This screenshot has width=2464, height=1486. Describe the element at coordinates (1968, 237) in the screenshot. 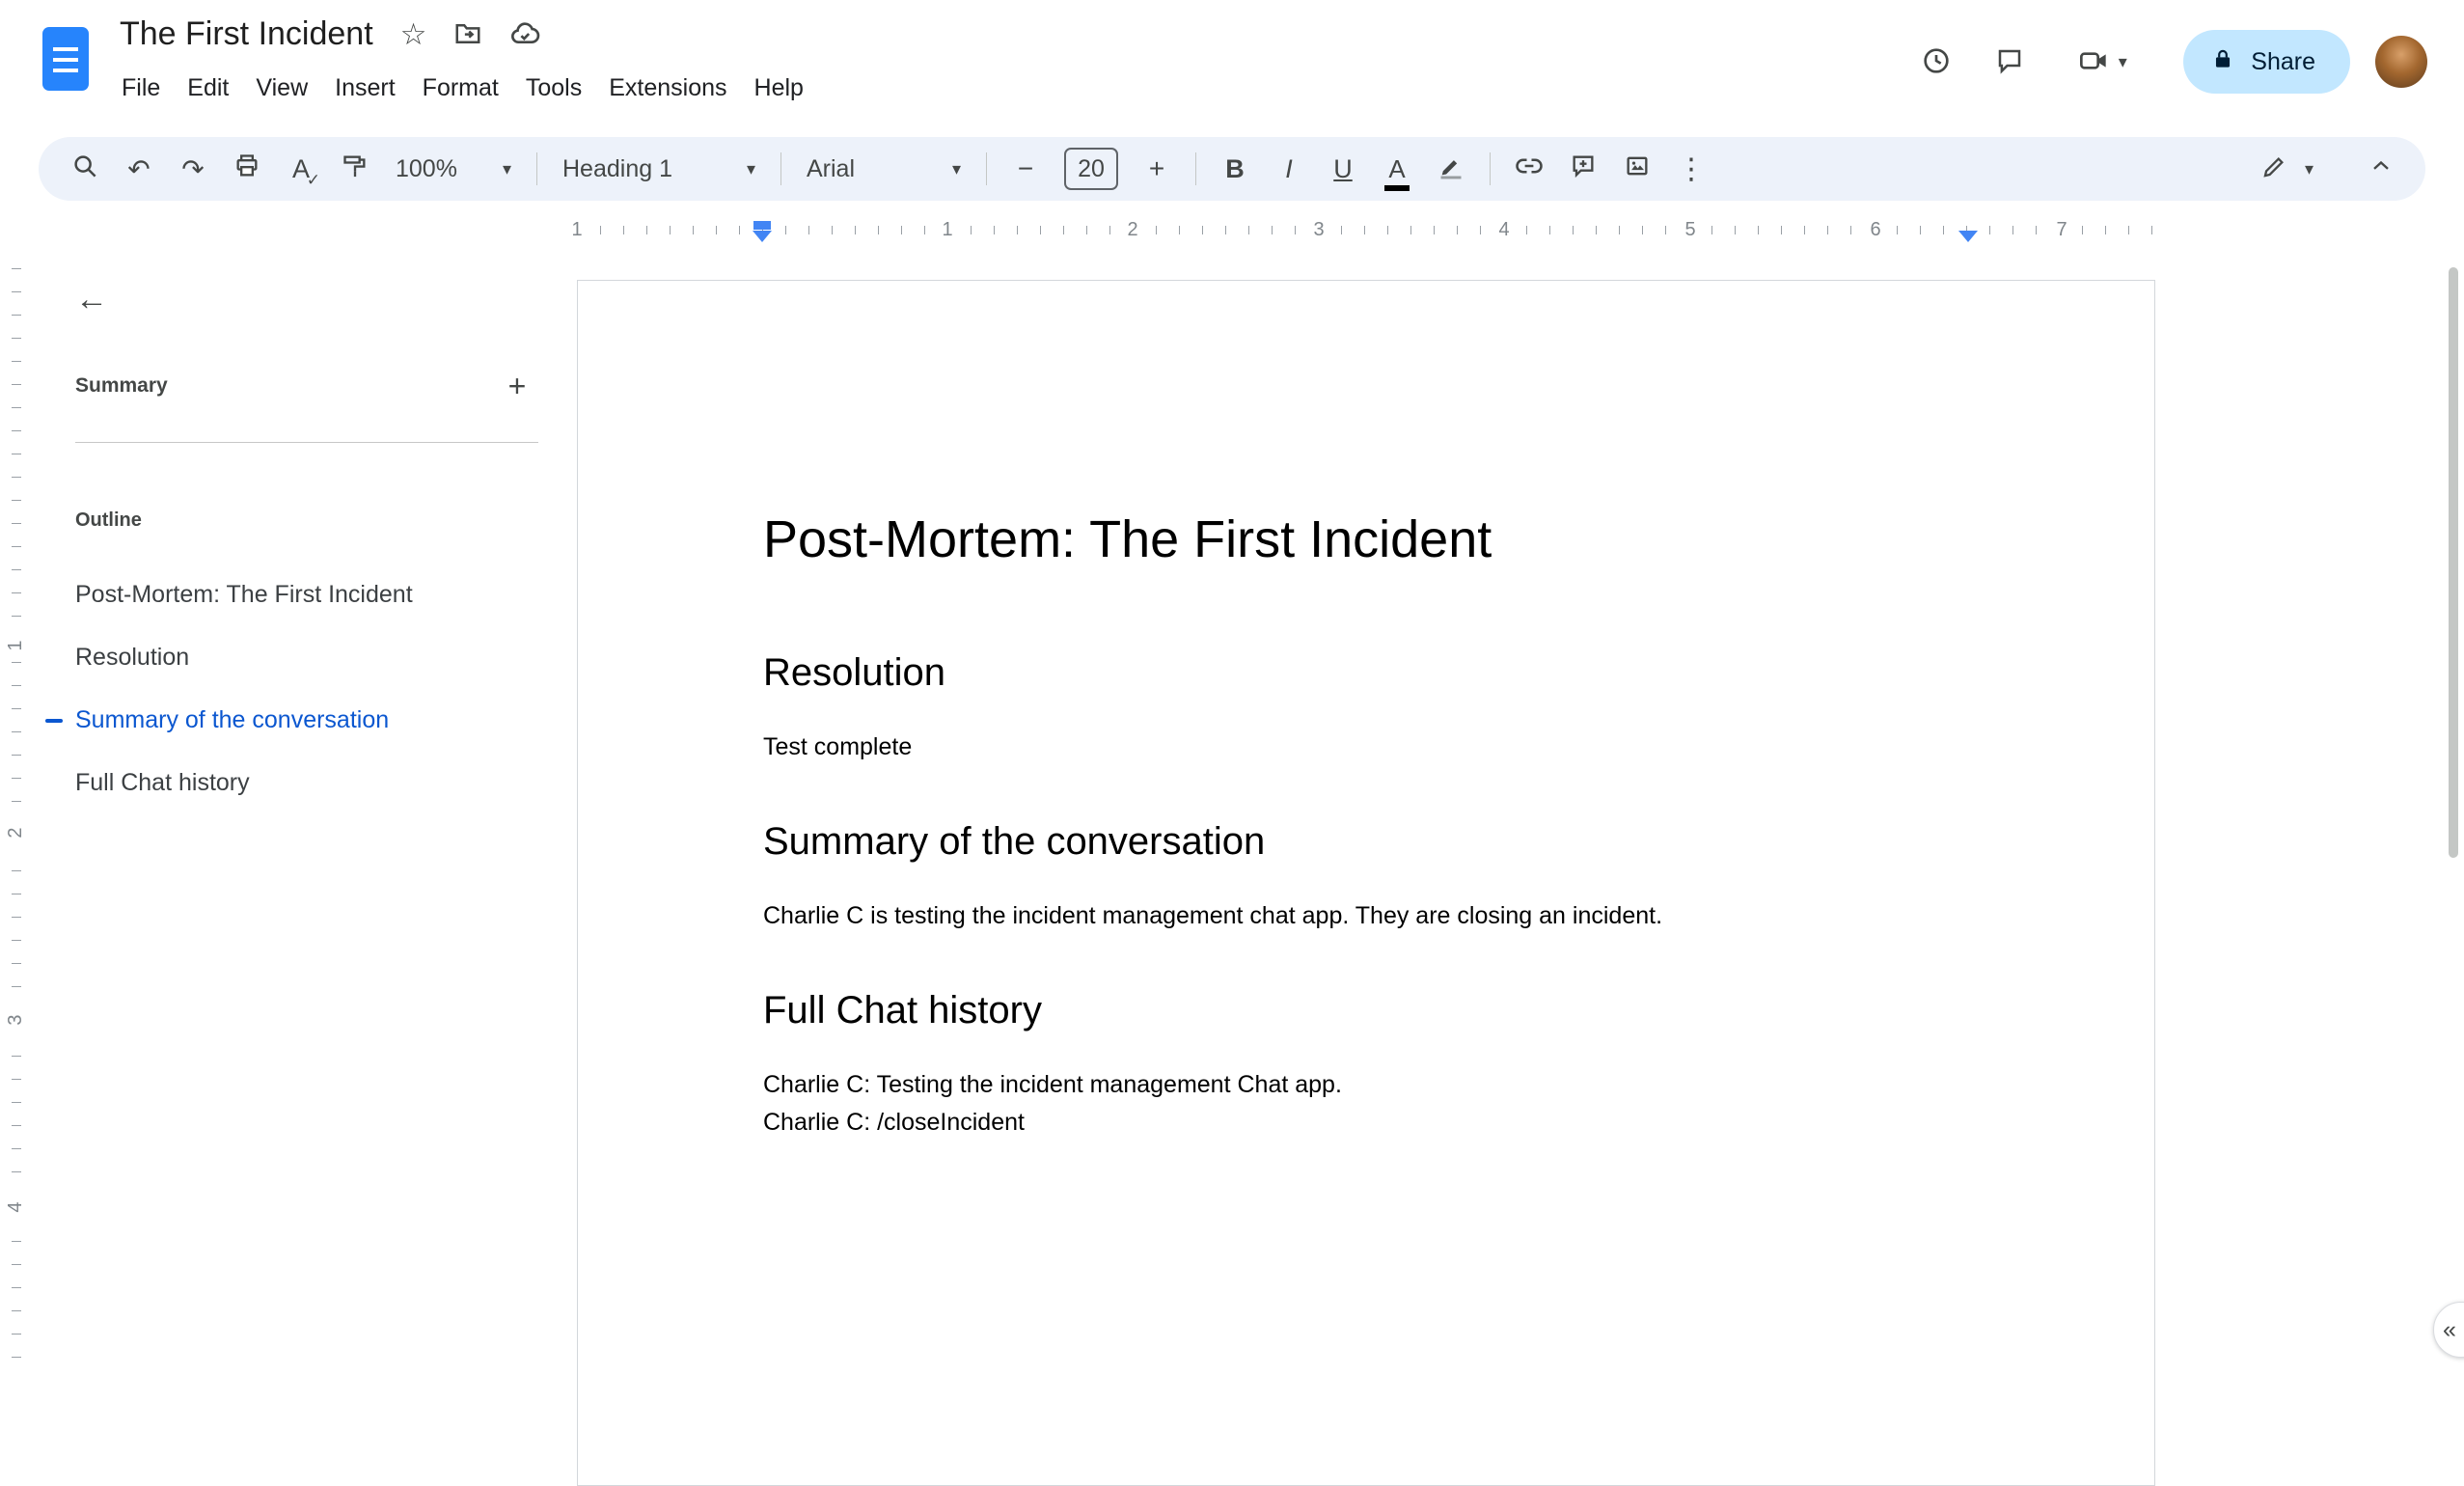

I see `right-indent-marker` at that location.